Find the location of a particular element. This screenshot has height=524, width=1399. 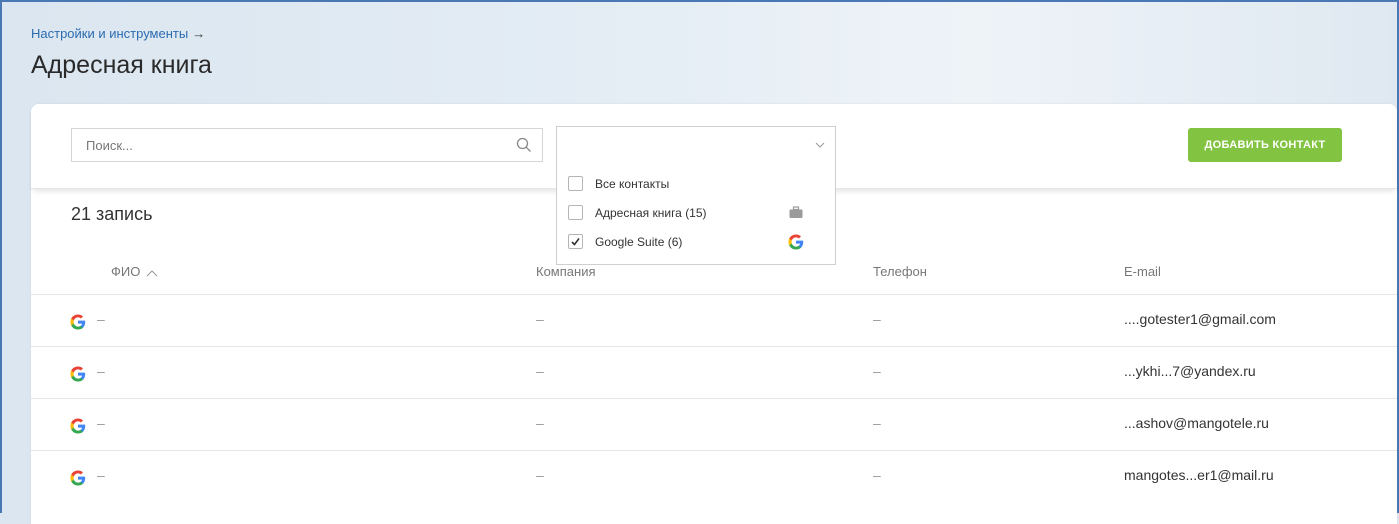

table-row: – – – ...ashov@mangotele.ru is located at coordinates (714, 424).